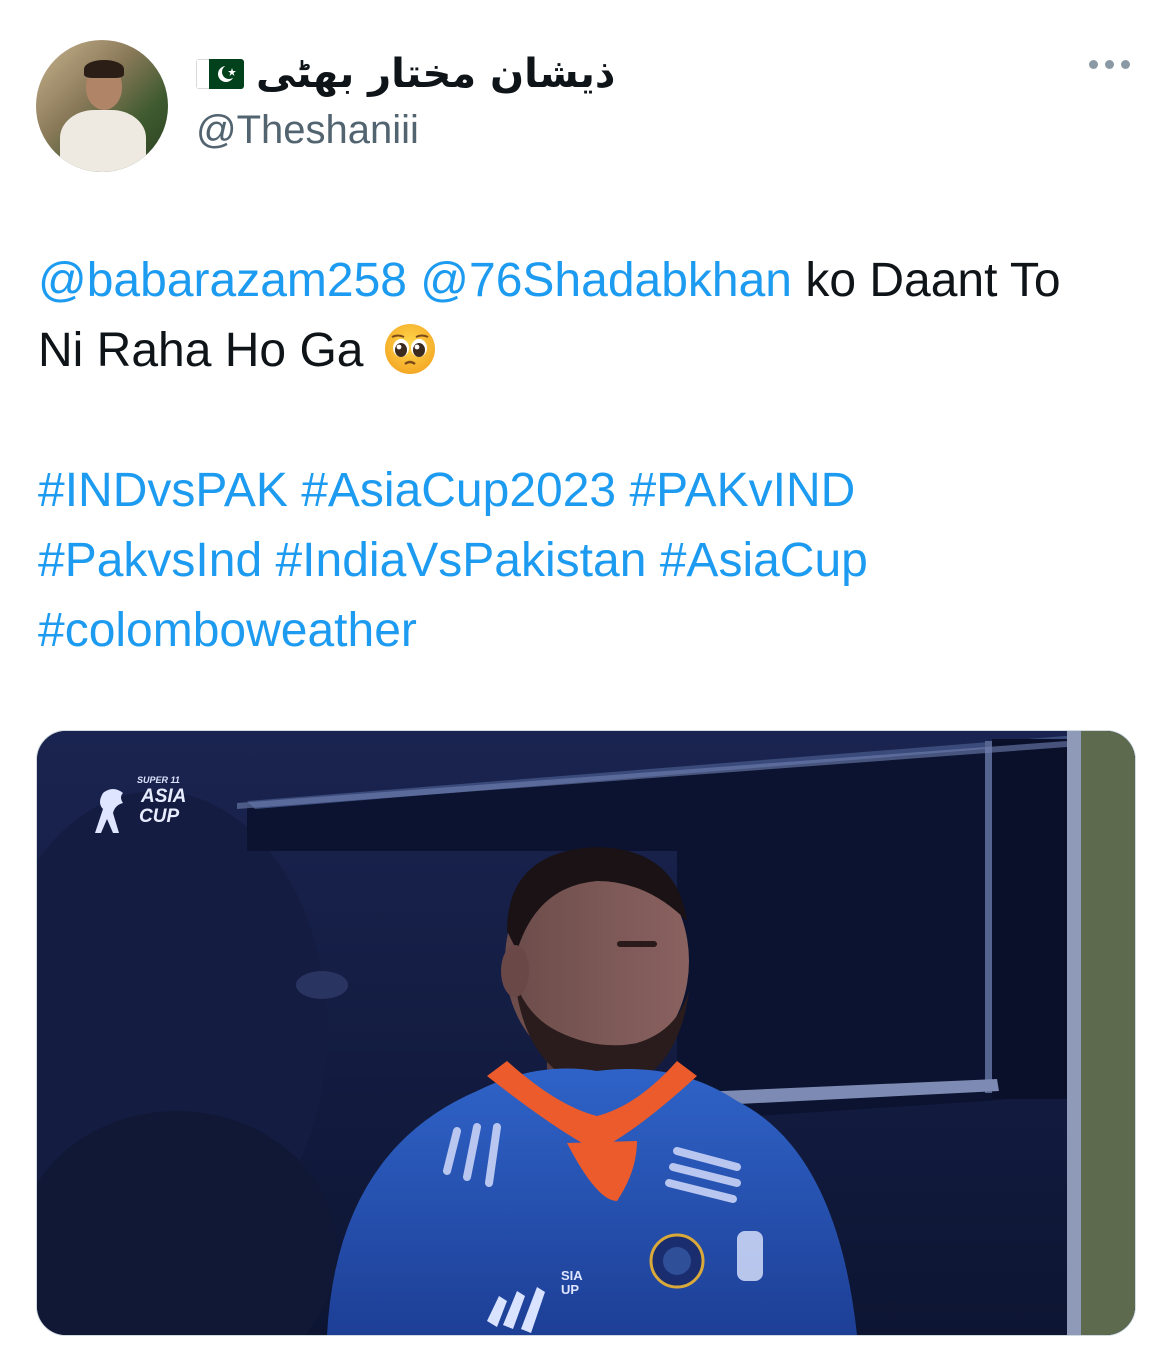 The width and height of the screenshot is (1170, 1364). What do you see at coordinates (159, 816) in the screenshot?
I see `asia-cup-logo-sub: CUP` at bounding box center [159, 816].